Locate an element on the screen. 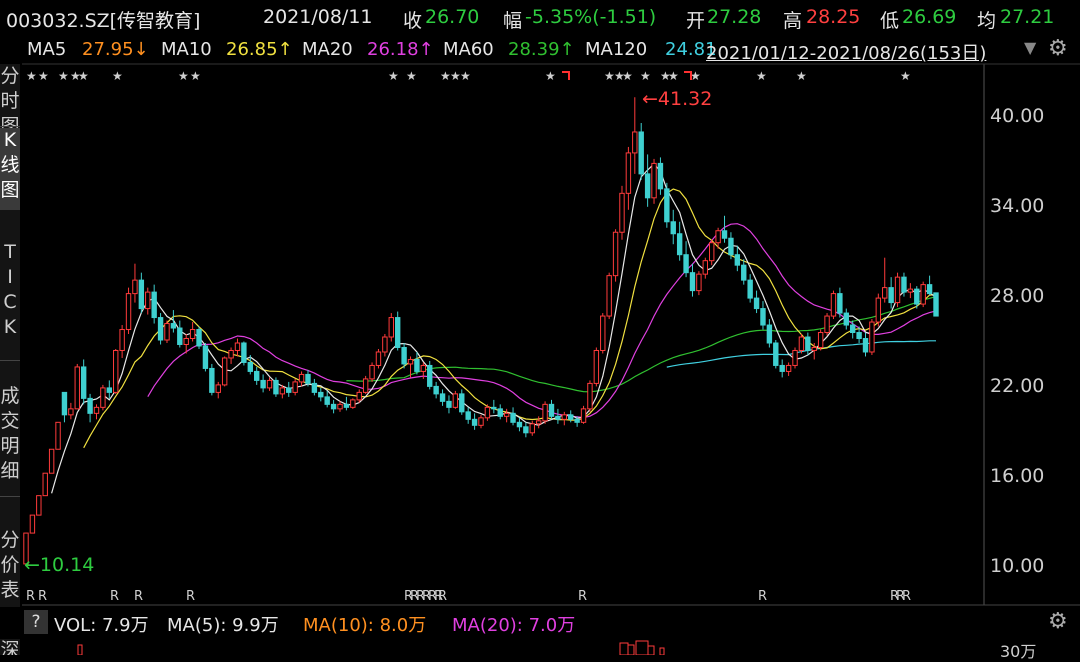 This screenshot has width=1080, height=662. ma20-value: 26.18↑ is located at coordinates (400, 49).